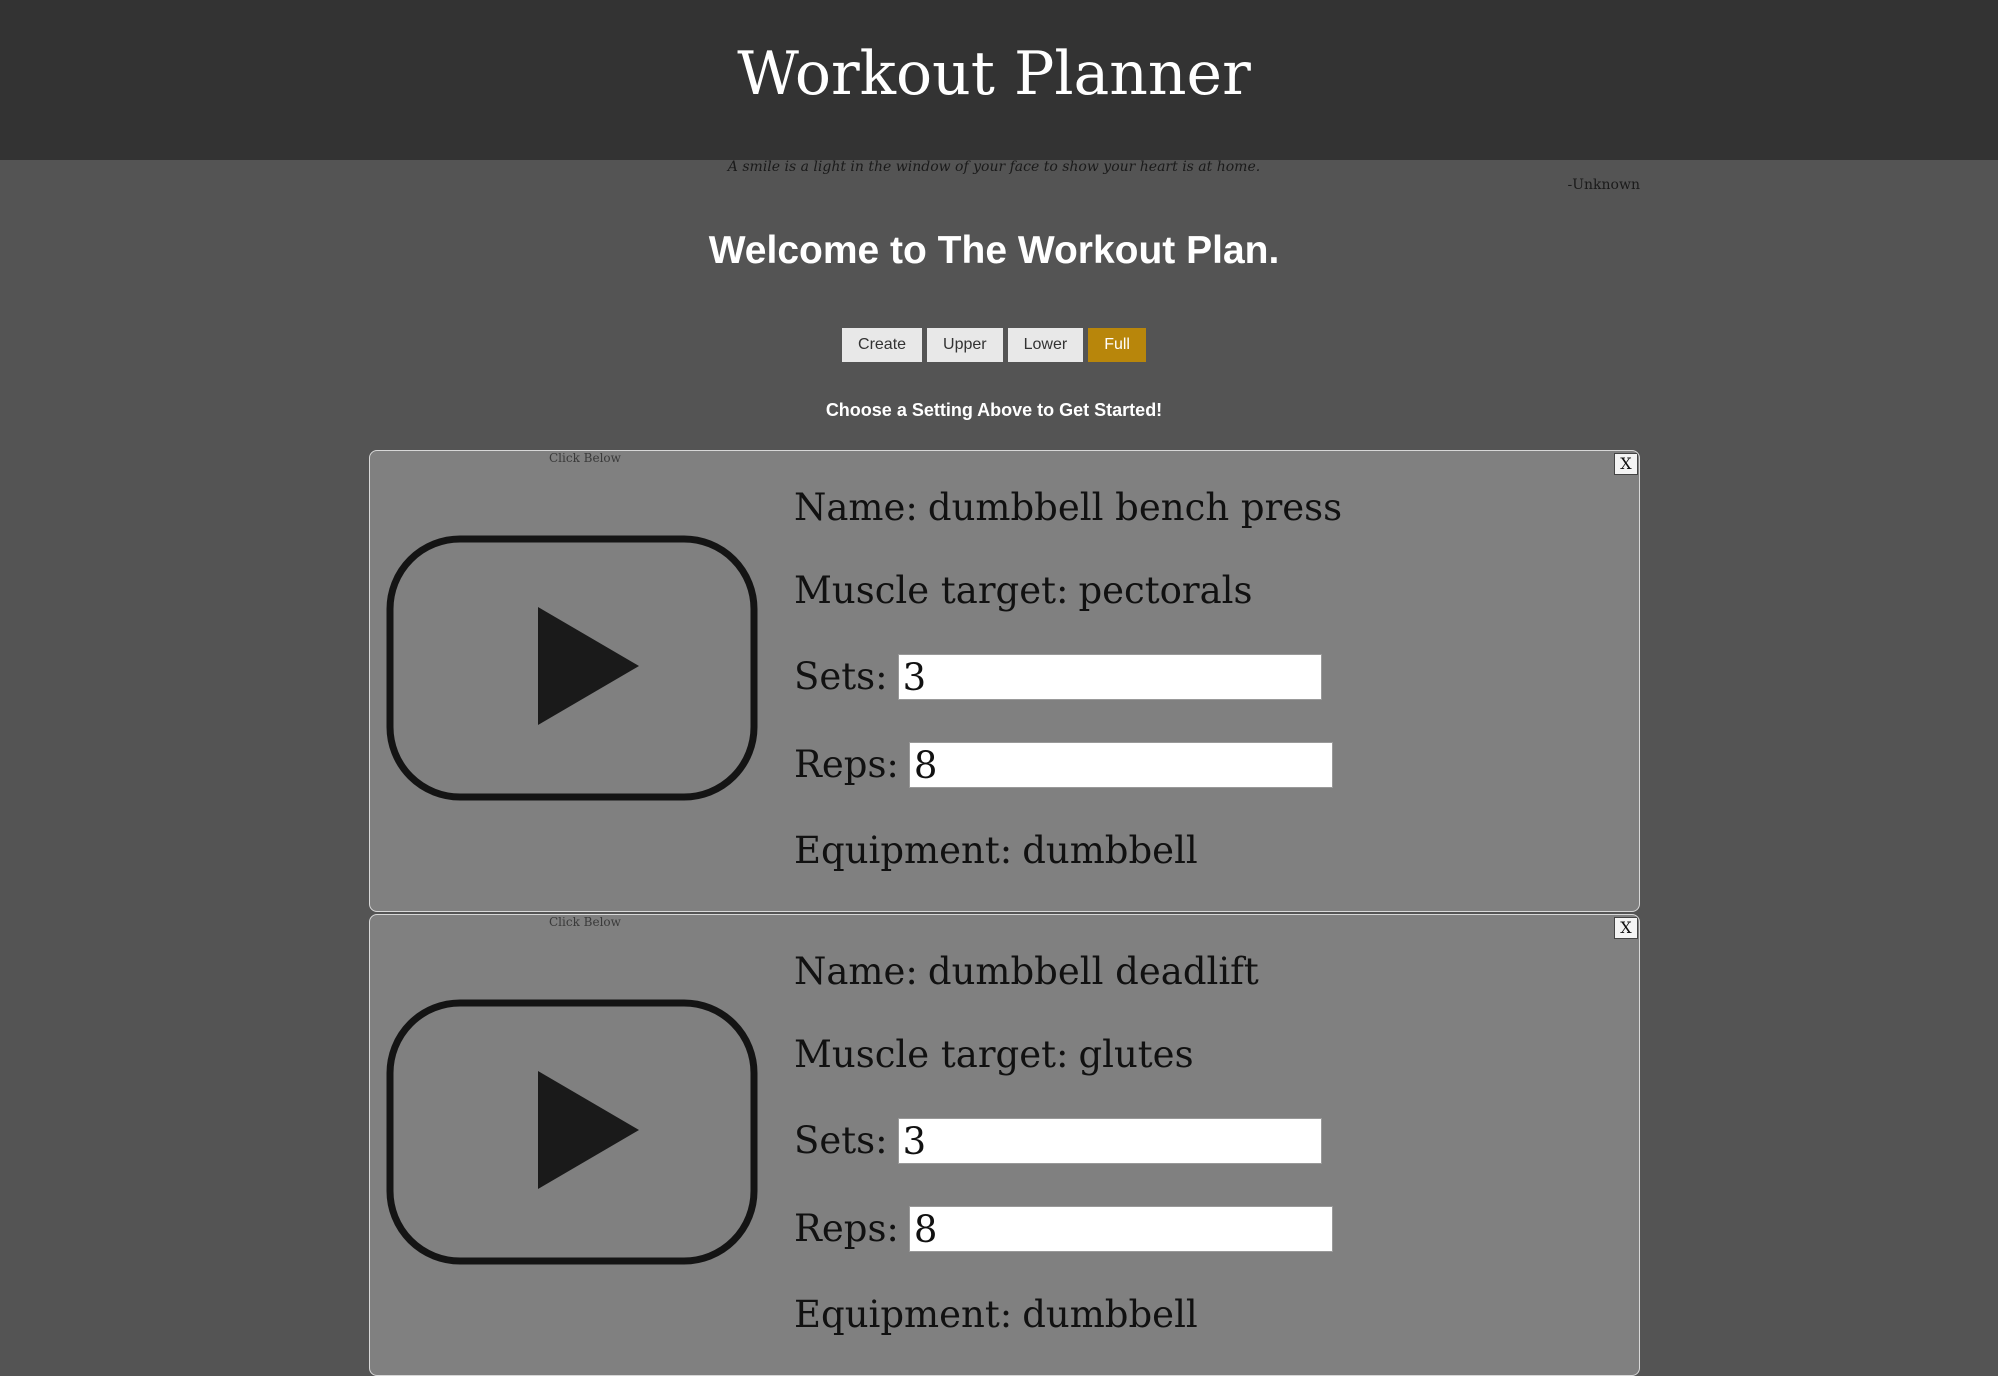 The image size is (1998, 1376). I want to click on muscle-target: glutes, so click(1136, 1054).